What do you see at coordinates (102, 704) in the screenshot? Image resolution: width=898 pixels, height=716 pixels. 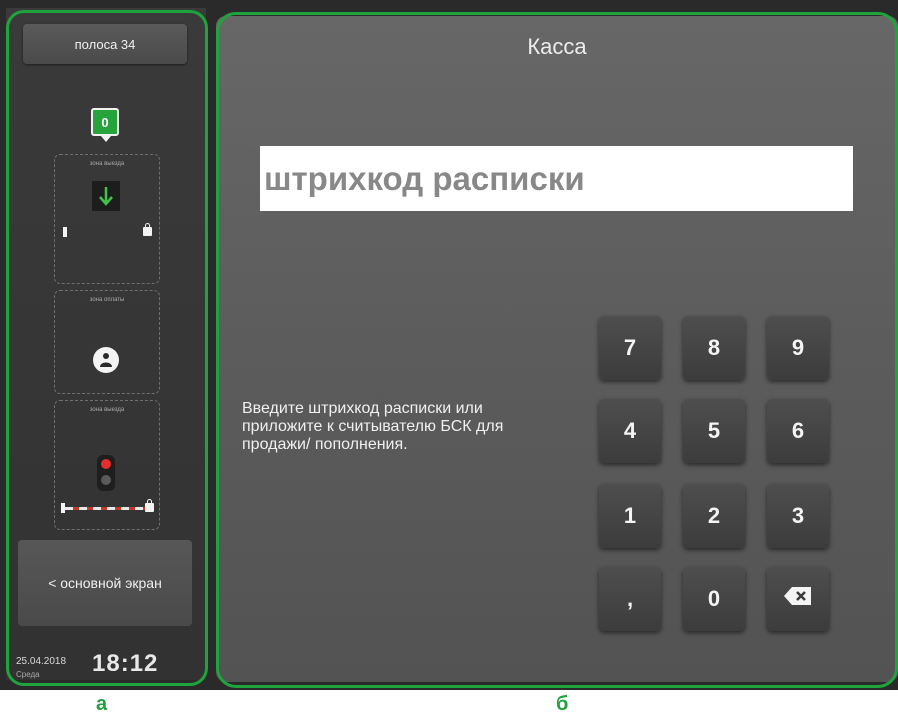 I see `figure-label-a: а` at bounding box center [102, 704].